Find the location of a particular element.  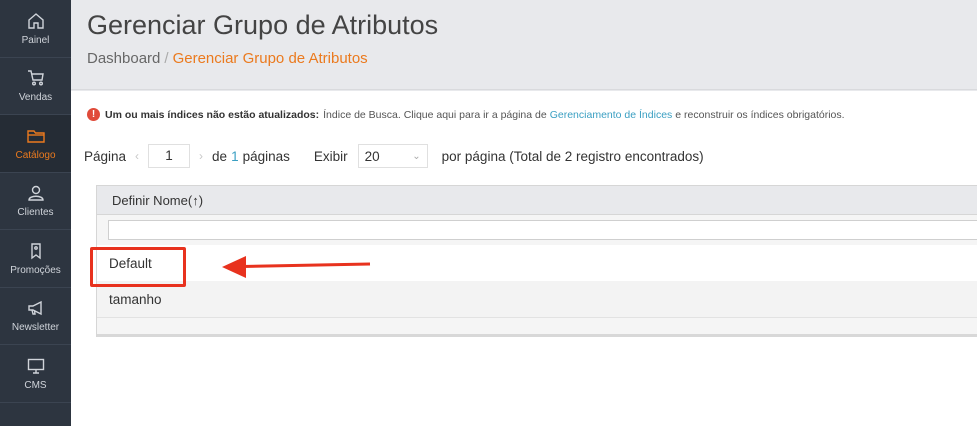

table-row: tamanho is located at coordinates (537, 299).